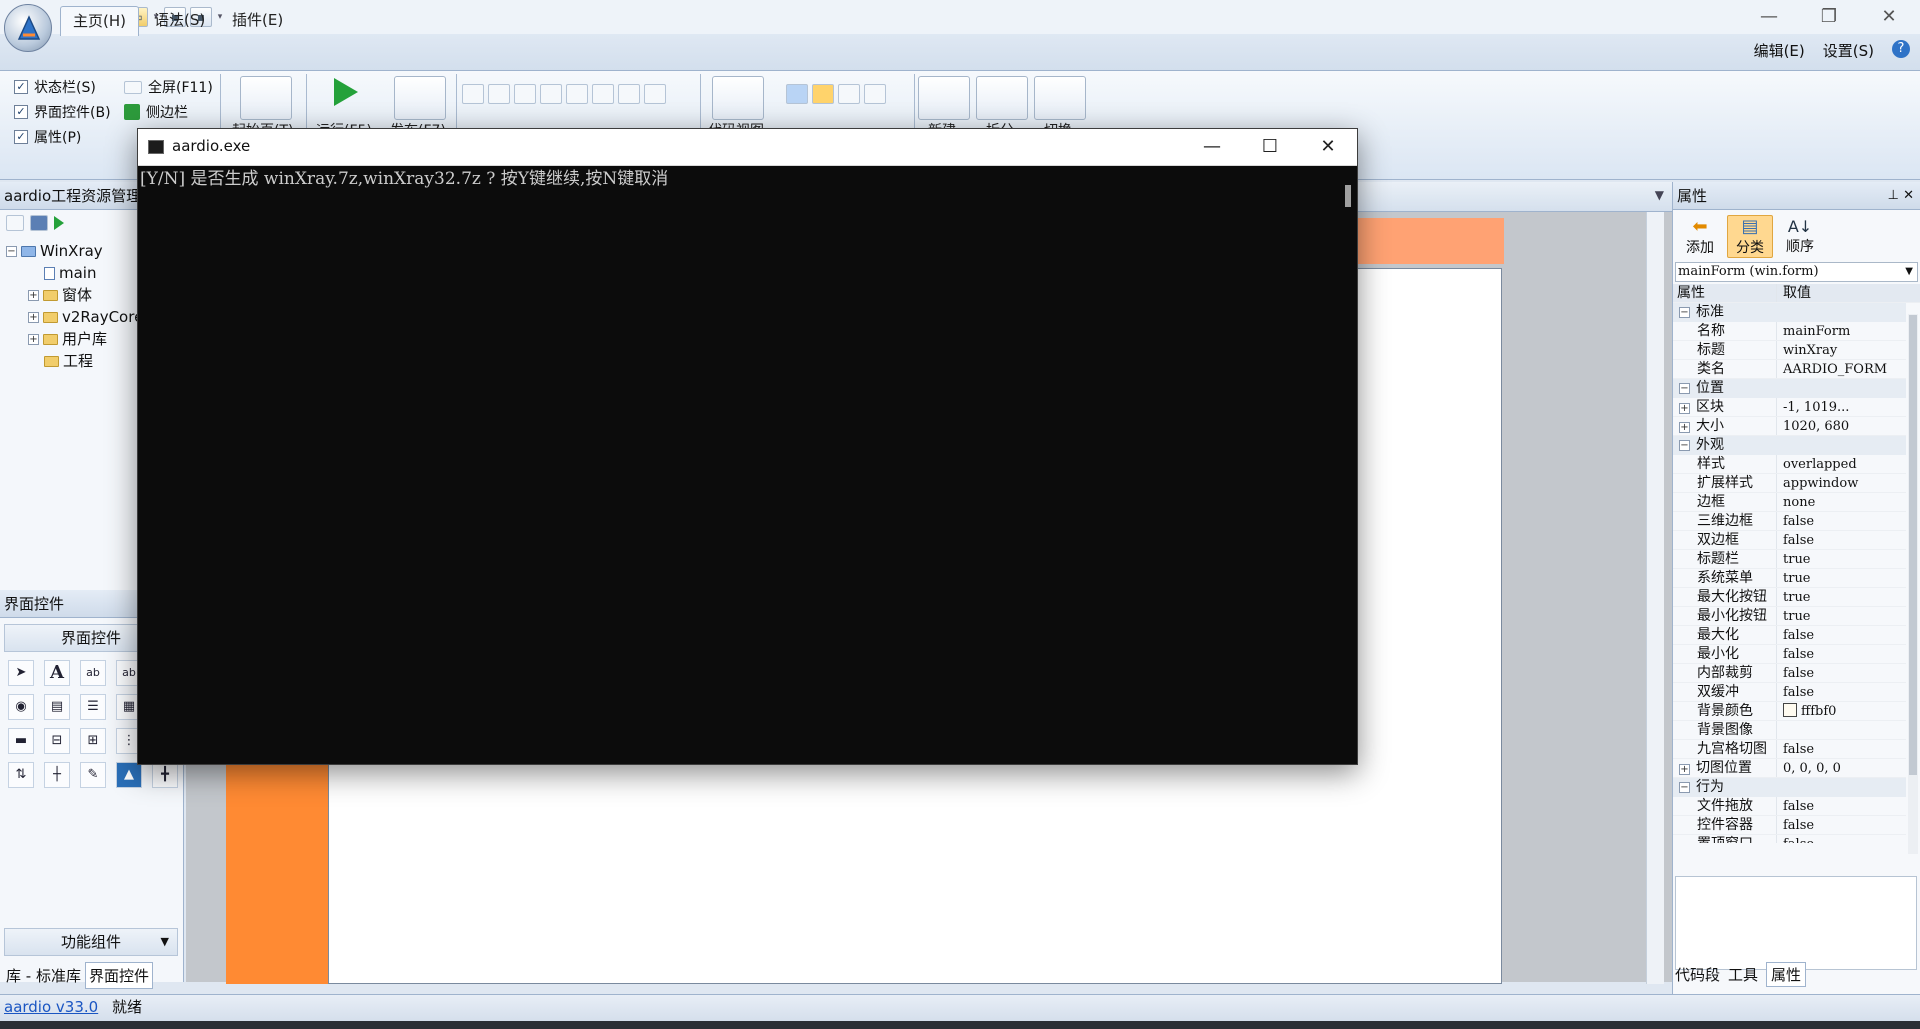 The image size is (1920, 1029). I want to click on property-row: 背景图像, so click(1789, 730).